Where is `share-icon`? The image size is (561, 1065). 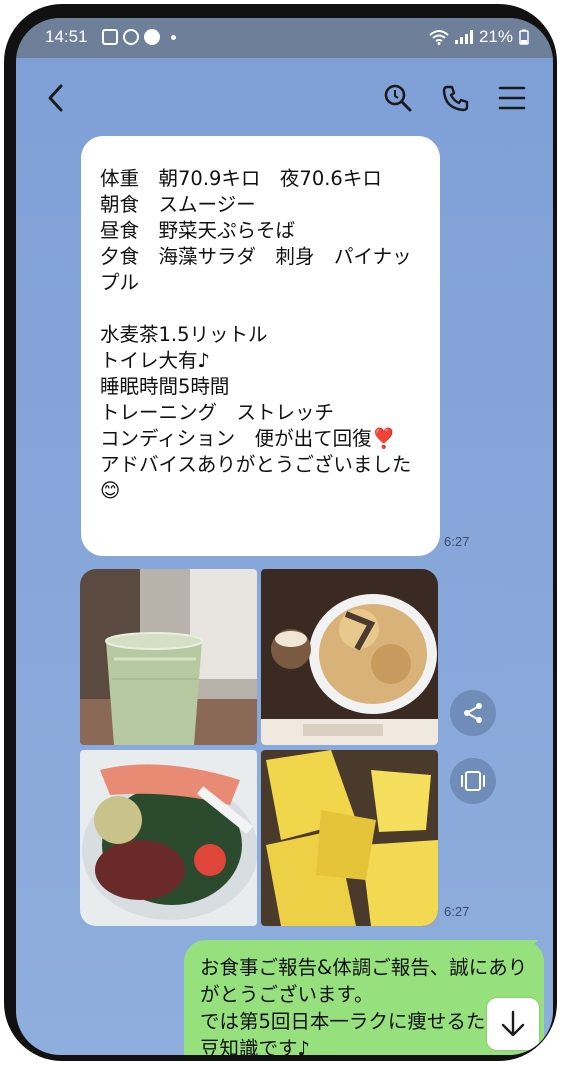
share-icon is located at coordinates (473, 713).